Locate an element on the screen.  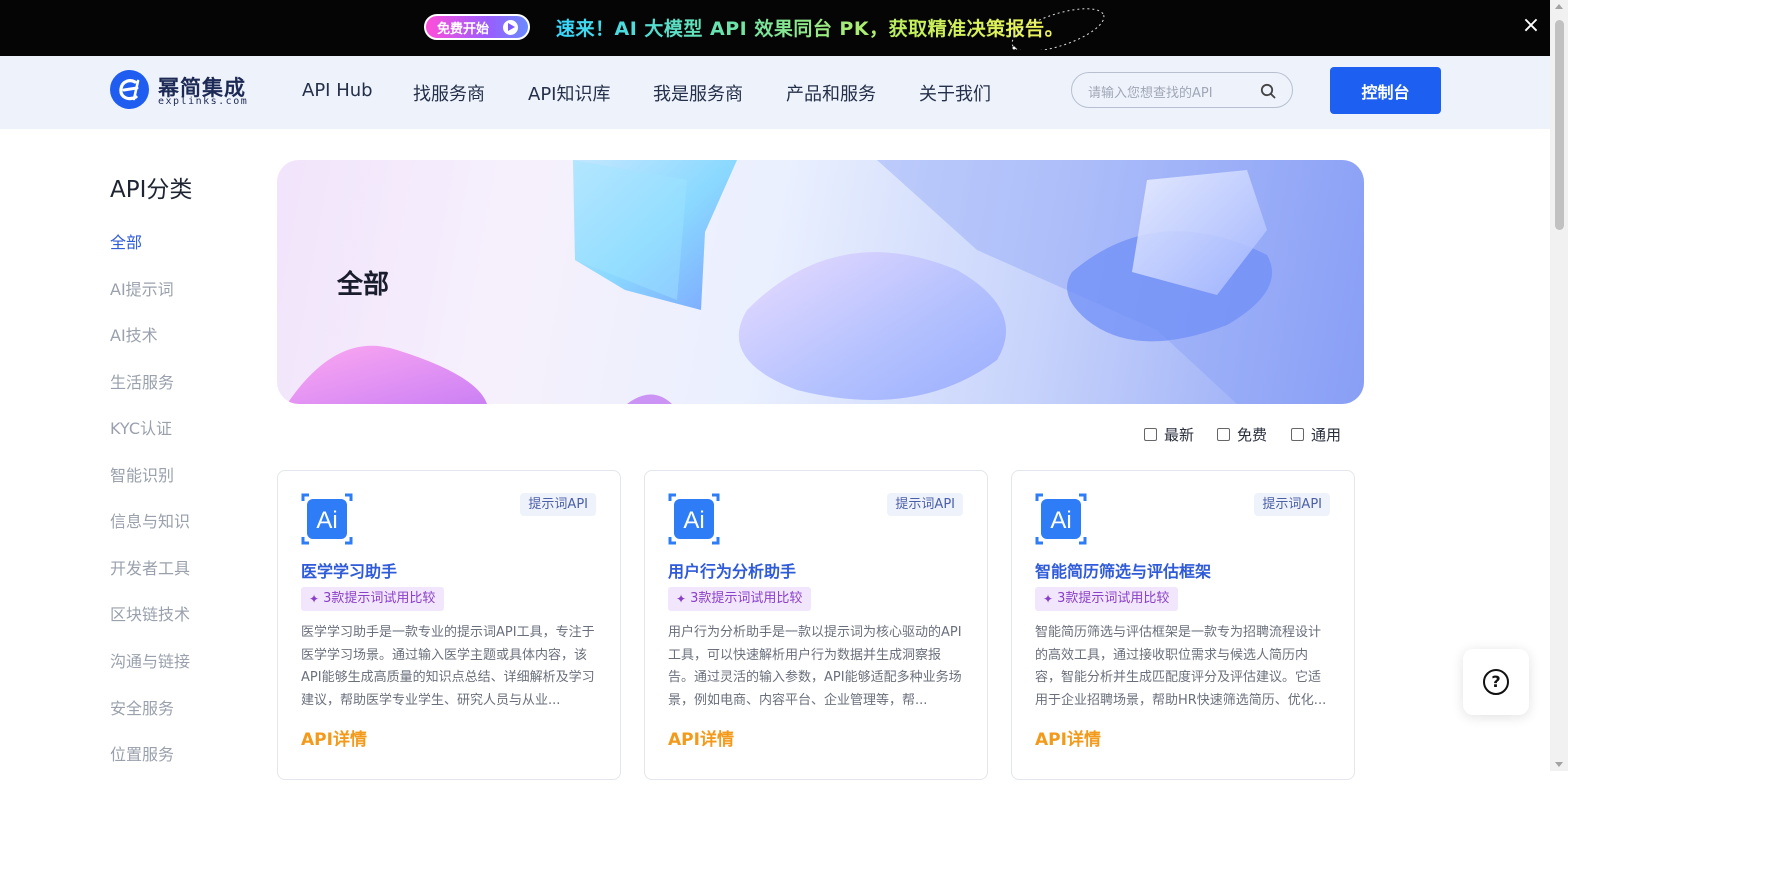
scroll-up-icon is located at coordinates (1559, 6).